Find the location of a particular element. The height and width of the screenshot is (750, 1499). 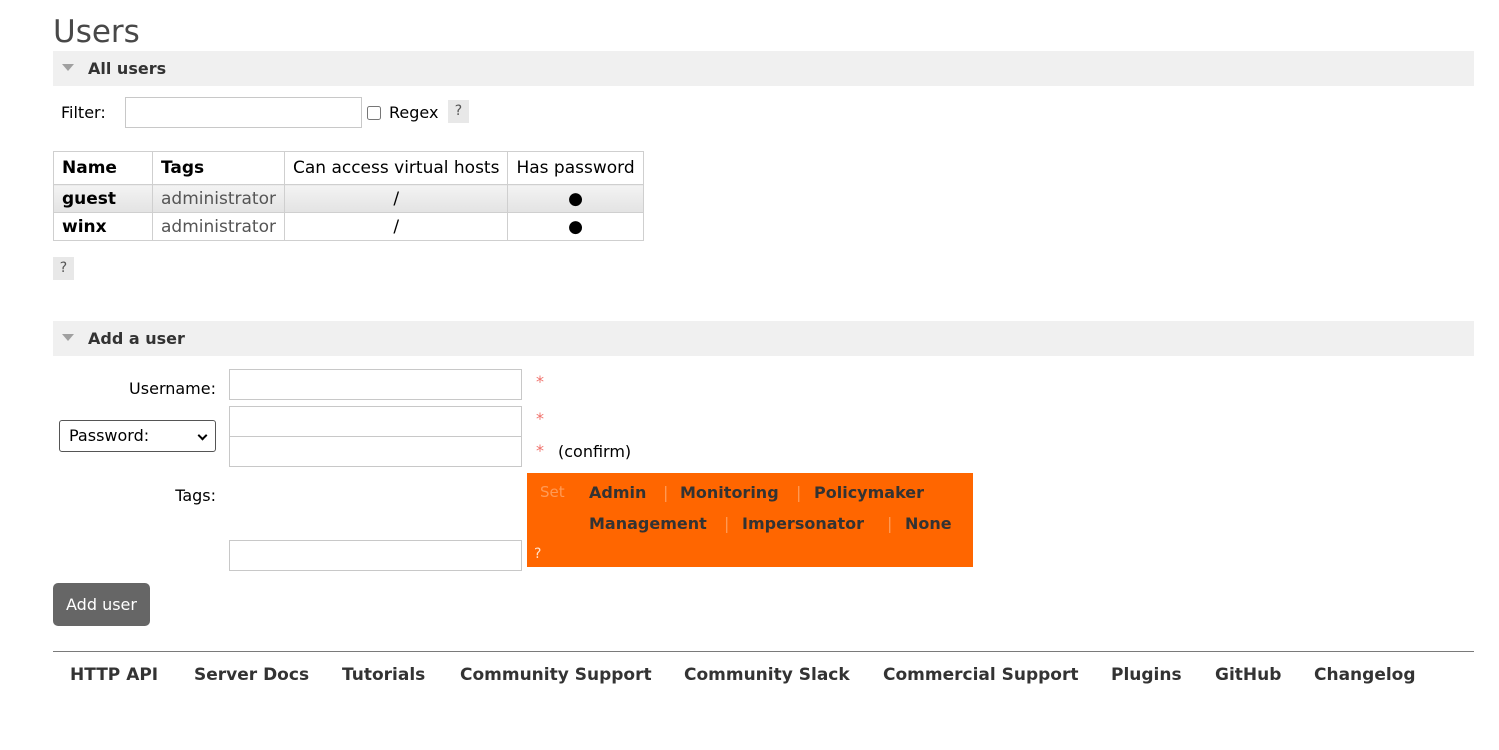

user-name-link: guest is located at coordinates (103, 198).